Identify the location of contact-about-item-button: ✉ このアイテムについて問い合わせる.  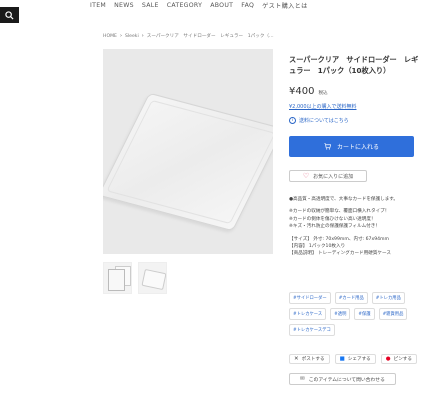
(342, 379).